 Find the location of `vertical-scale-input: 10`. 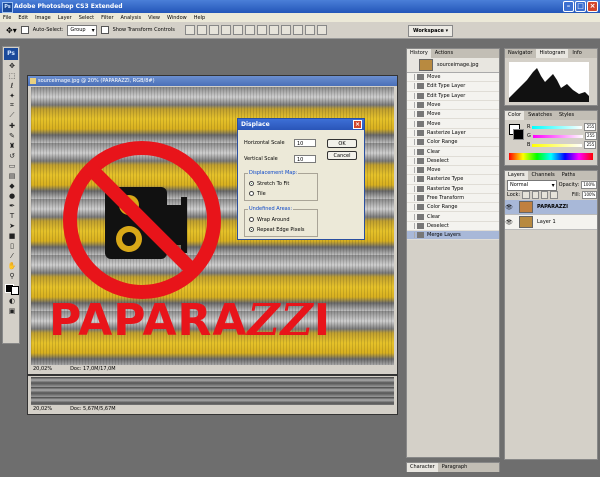

vertical-scale-input: 10 is located at coordinates (305, 159).